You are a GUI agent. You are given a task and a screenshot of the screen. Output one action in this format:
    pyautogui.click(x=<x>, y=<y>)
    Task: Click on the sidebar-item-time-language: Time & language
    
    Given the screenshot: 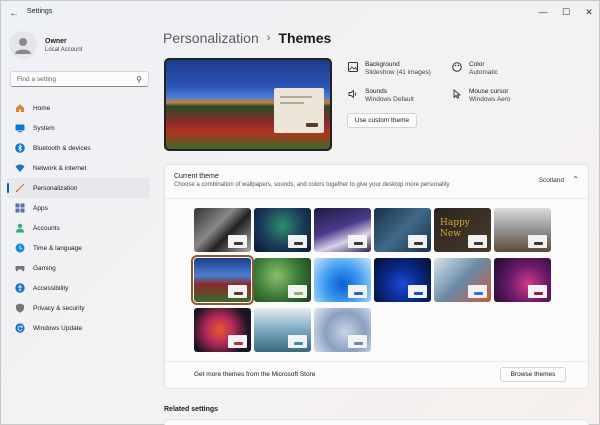 What is the action you would take?
    pyautogui.click(x=78, y=248)
    